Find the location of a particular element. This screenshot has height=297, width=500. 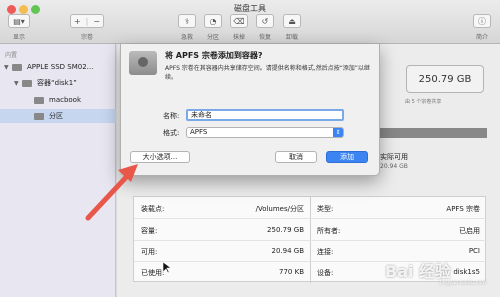

annotation-arrow-icon is located at coordinates (111, 192).